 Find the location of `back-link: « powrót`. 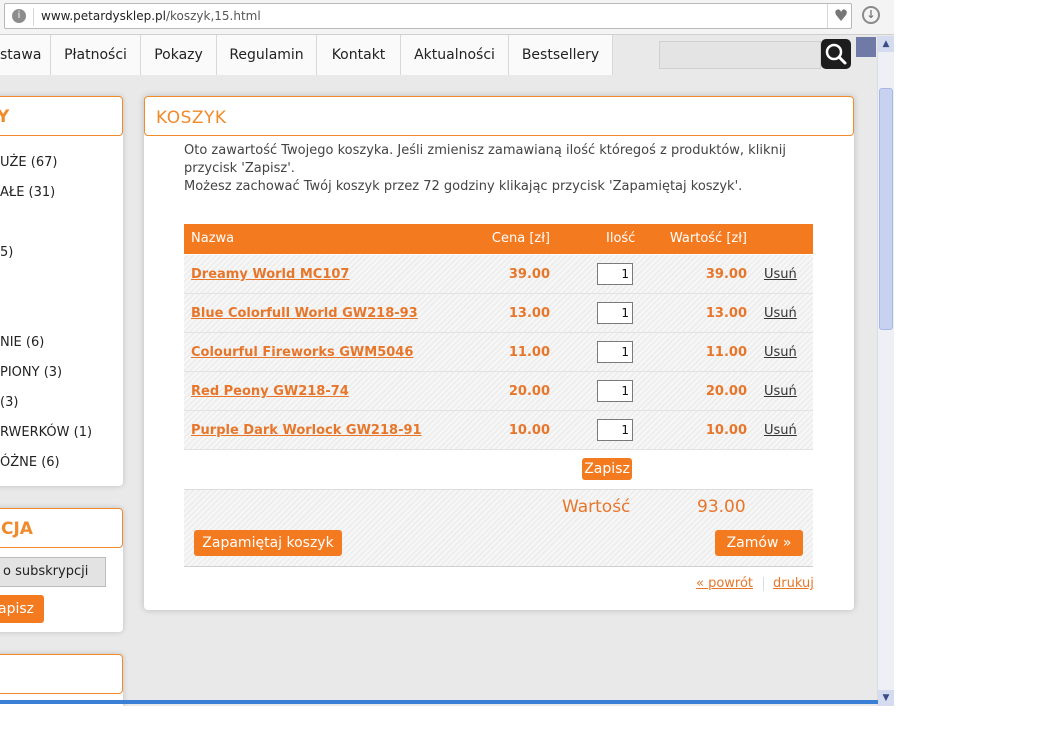

back-link: « powrót is located at coordinates (724, 583).